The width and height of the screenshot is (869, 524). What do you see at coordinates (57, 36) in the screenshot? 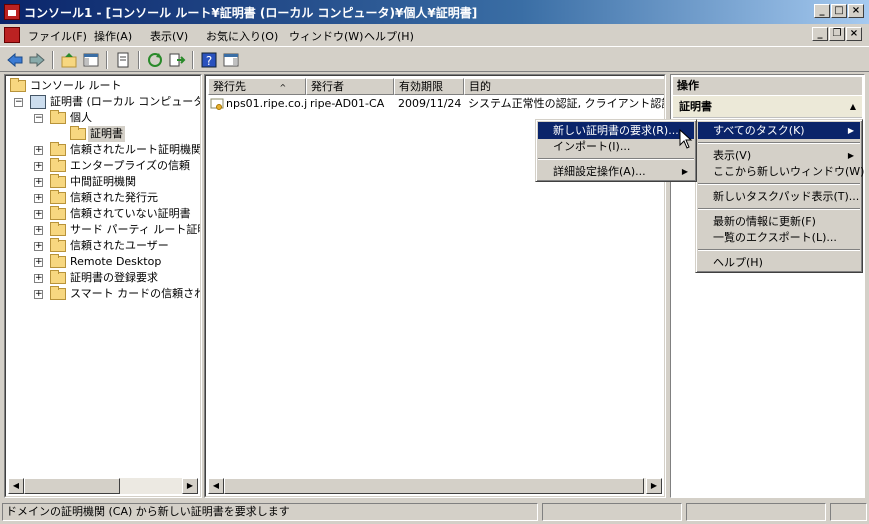
I see `menu-file: ファイル(F)` at bounding box center [57, 36].